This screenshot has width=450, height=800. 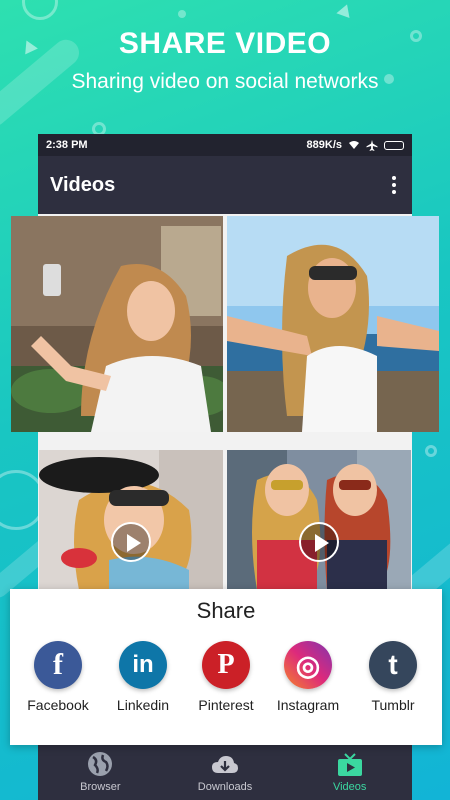 I want to click on share-facebook: f Facebook, so click(x=58, y=677).